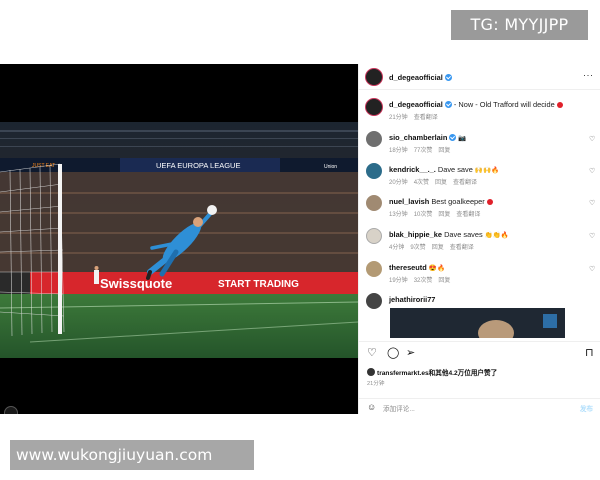  Describe the element at coordinates (489, 202) in the screenshot. I see `red-heart-emoji` at that location.